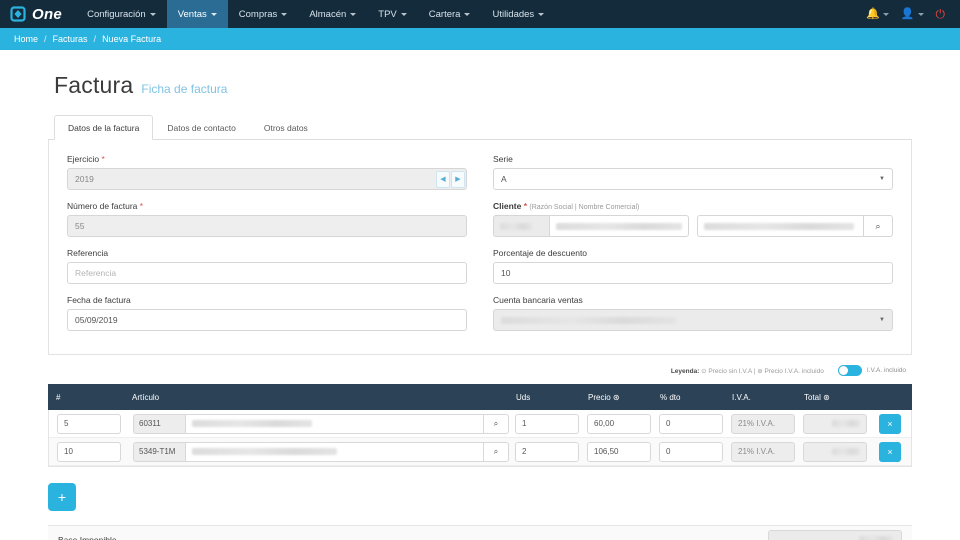 The width and height of the screenshot is (960, 540). I want to click on nav-item-label: Almacén, so click(328, 14).